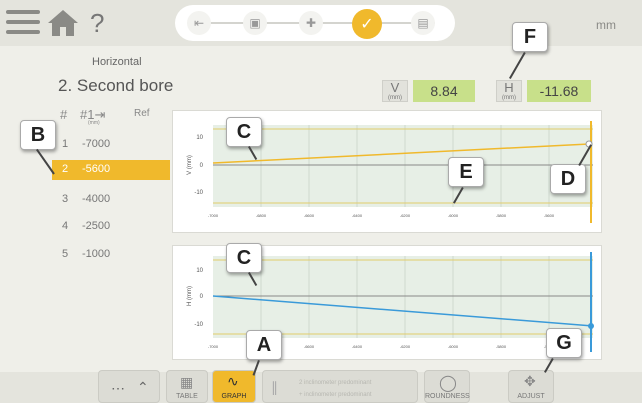 The width and height of the screenshot is (642, 403). Describe the element at coordinates (199, 23) in the screenshot. I see `distances-icon: ⇤` at that location.